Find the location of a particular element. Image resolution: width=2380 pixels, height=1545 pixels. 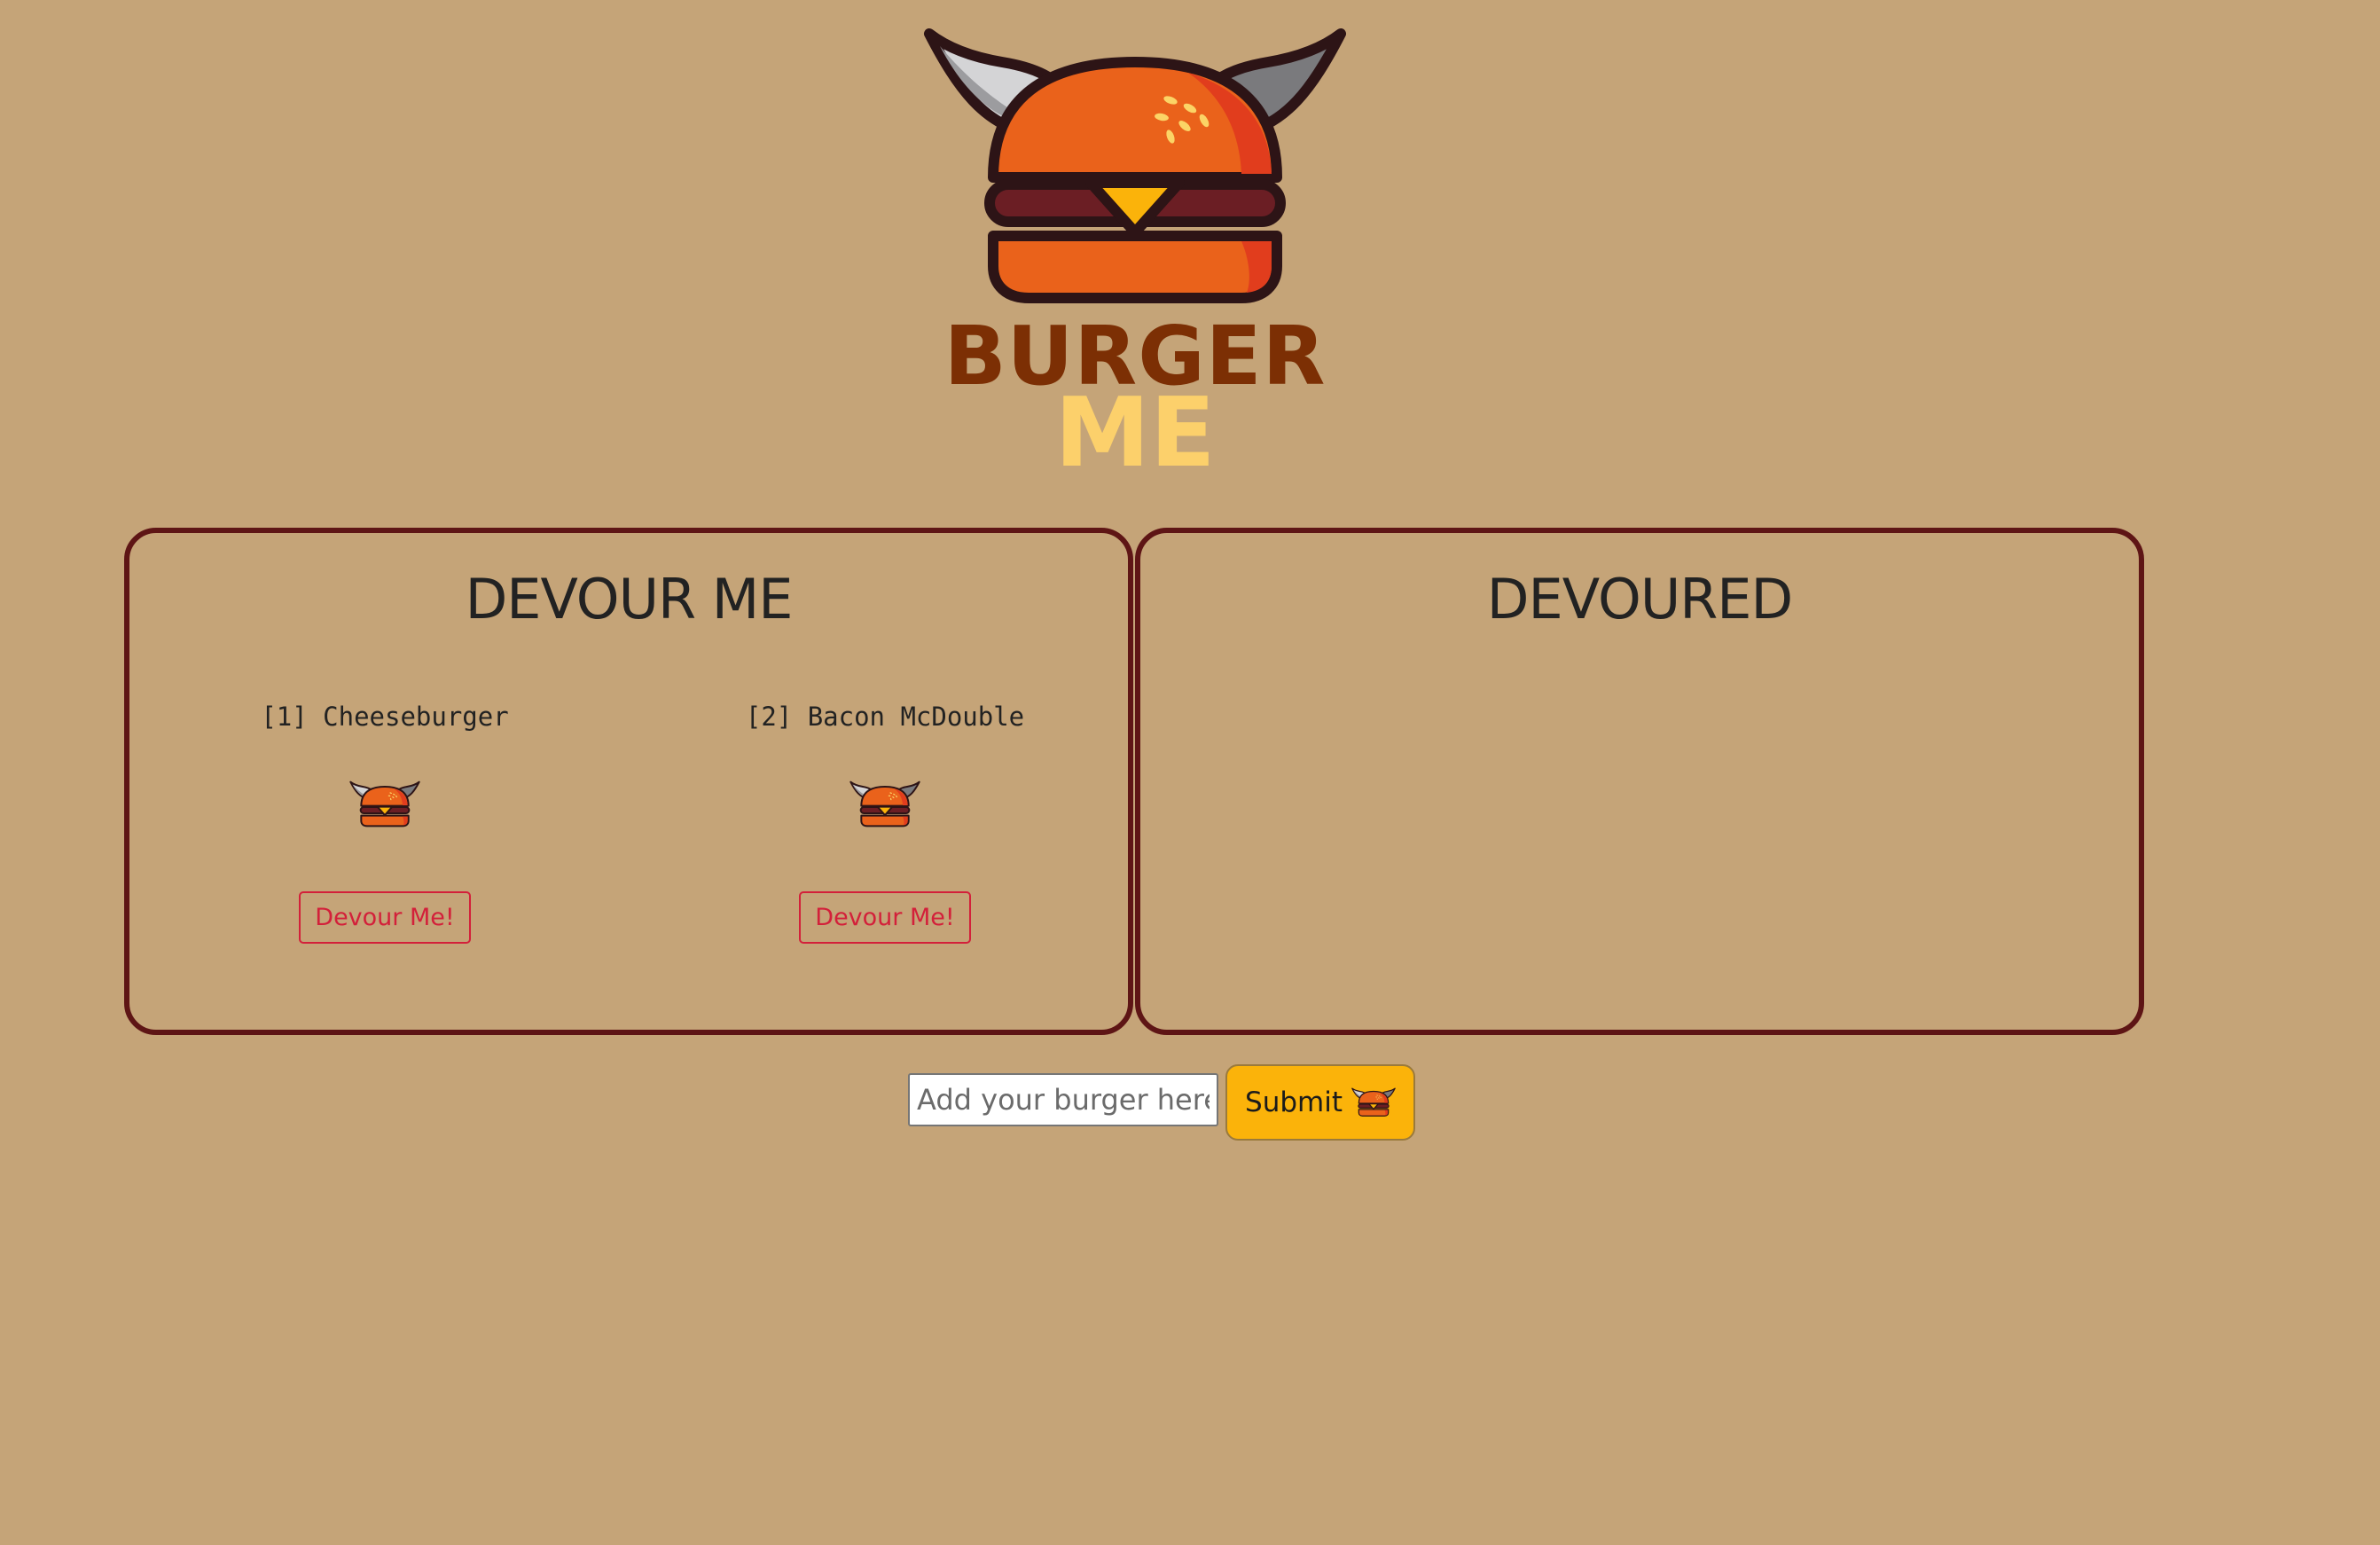

devoured-panel: DEVOURED is located at coordinates (1639, 781).